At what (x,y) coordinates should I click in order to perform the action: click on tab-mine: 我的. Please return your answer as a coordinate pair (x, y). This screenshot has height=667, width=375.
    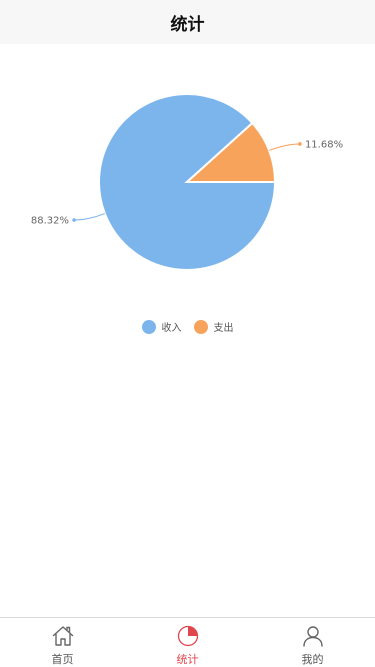
    Looking at the image, I should click on (312, 642).